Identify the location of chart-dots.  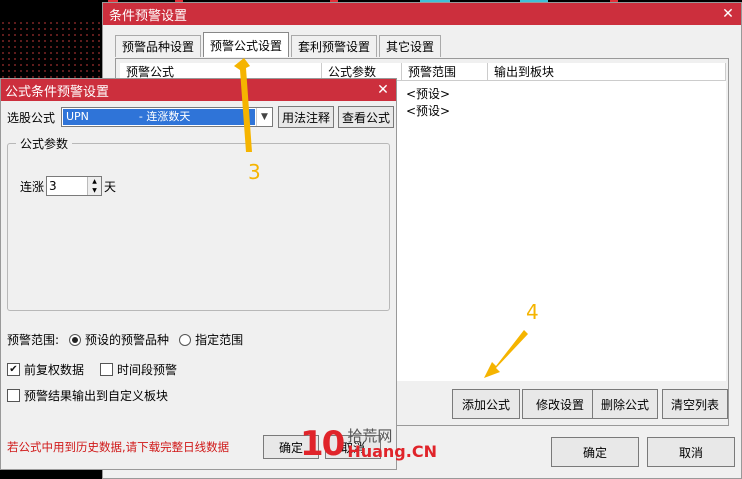
(51, 50).